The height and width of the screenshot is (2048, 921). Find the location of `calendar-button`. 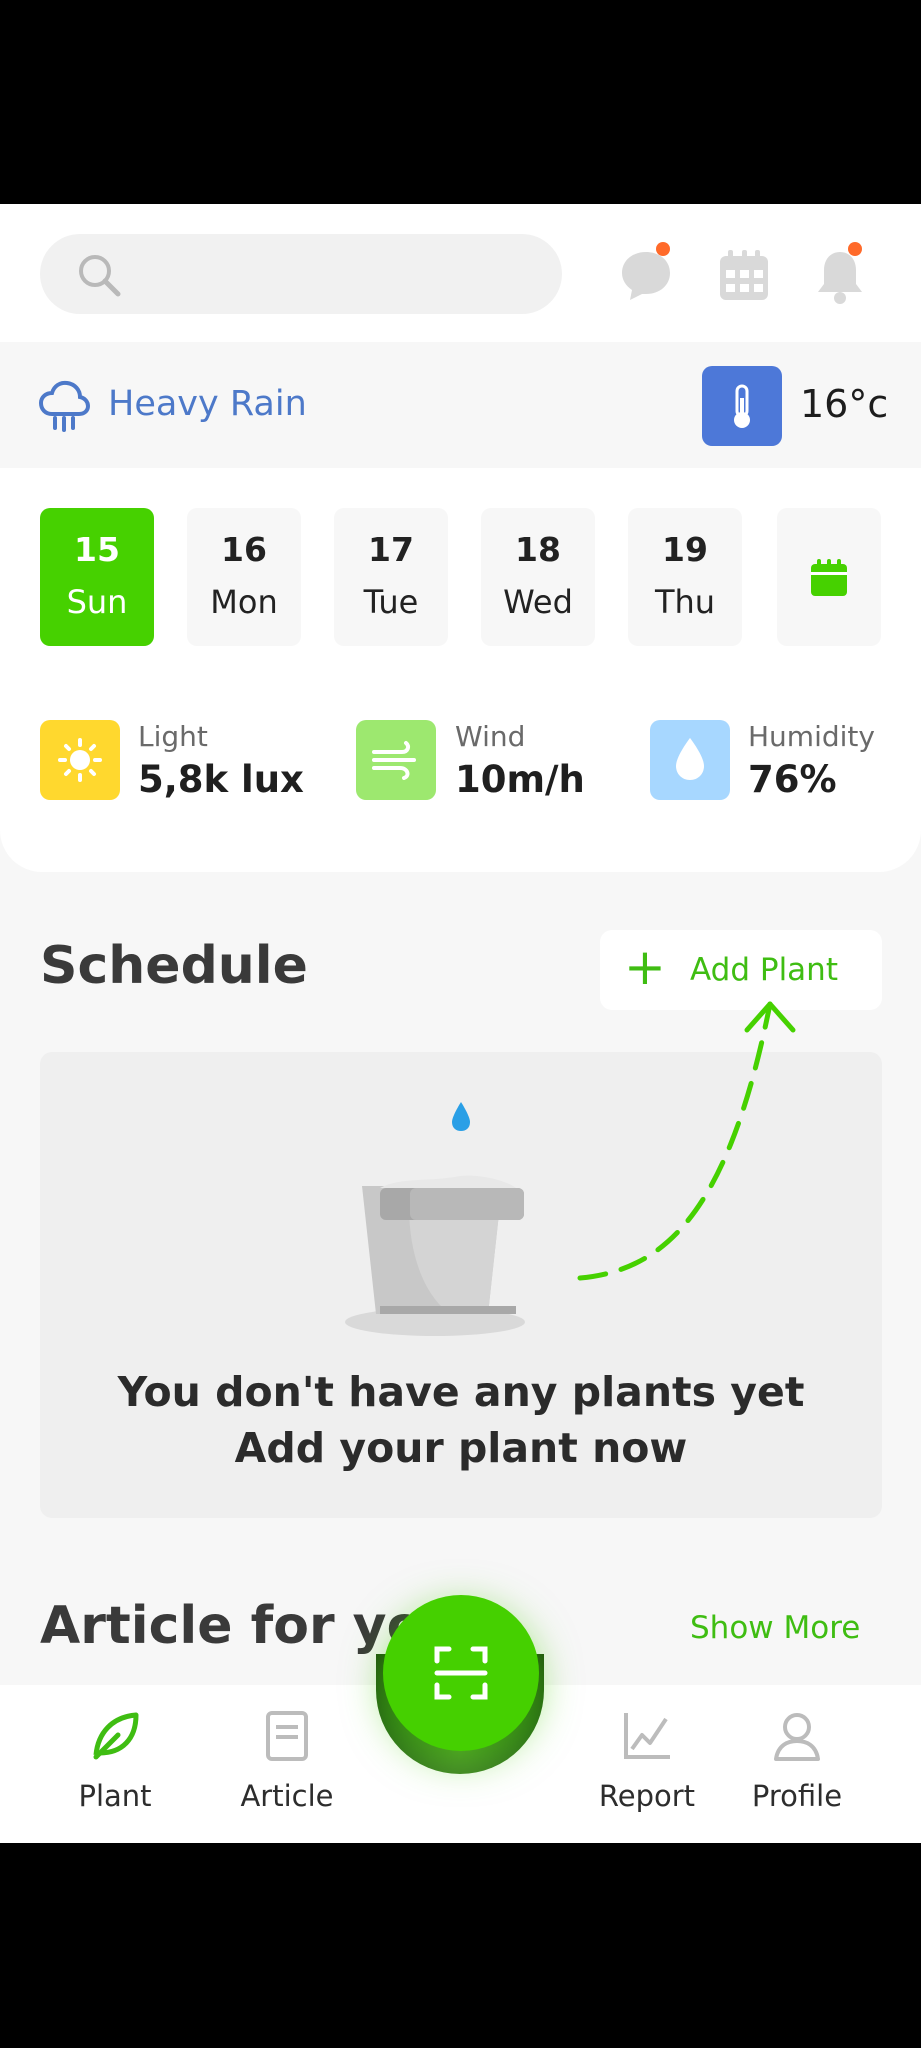

calendar-button is located at coordinates (744, 276).